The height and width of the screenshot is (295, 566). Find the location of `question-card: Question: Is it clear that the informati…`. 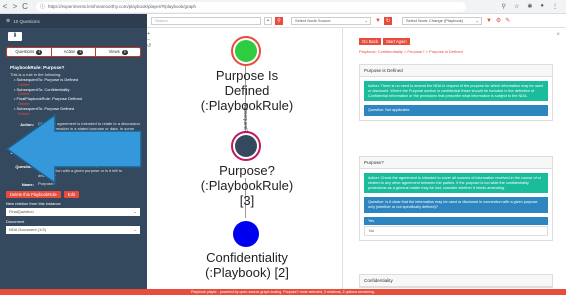

question-card: Question: Is it clear that the informati… is located at coordinates (456, 205).